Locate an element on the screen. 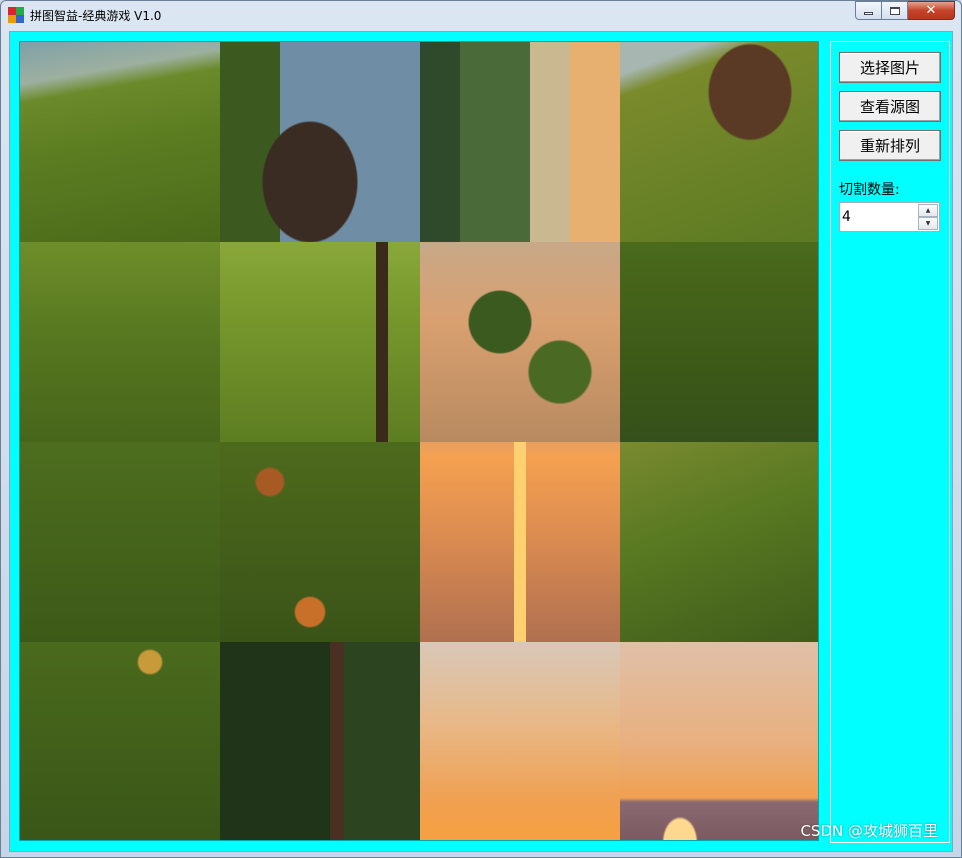 The width and height of the screenshot is (962, 858). minimize-button is located at coordinates (868, 10).